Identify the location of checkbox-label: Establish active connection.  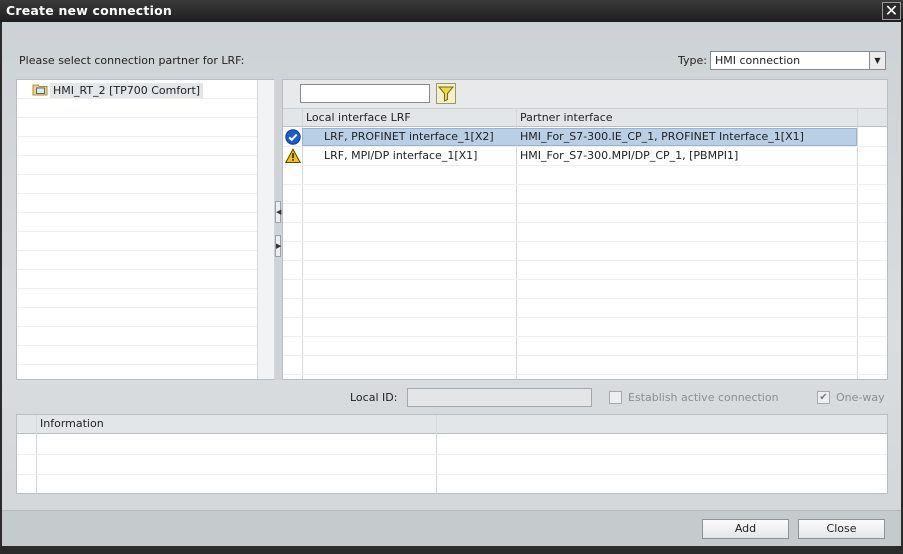
(703, 397).